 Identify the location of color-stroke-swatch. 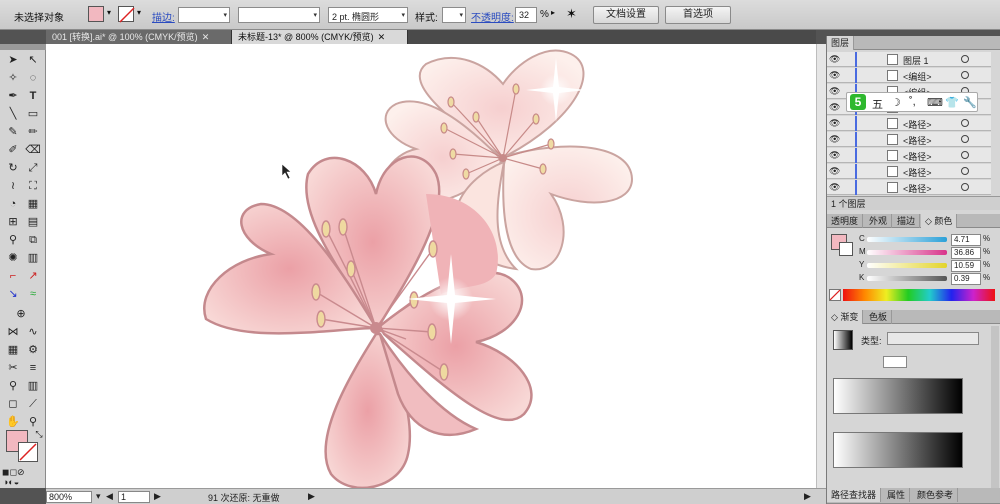
(846, 249).